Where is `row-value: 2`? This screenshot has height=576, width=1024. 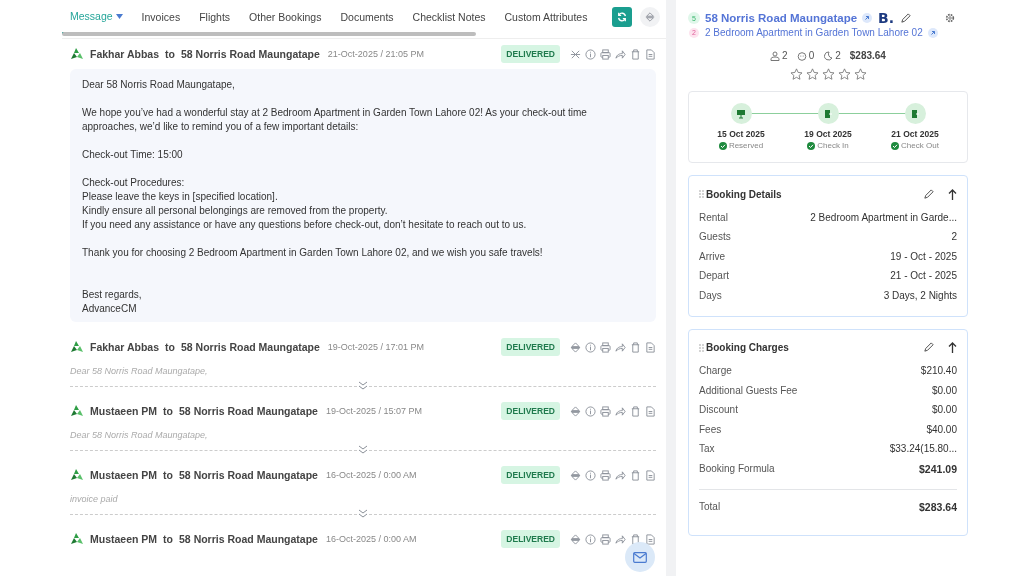 row-value: 2 is located at coordinates (954, 237).